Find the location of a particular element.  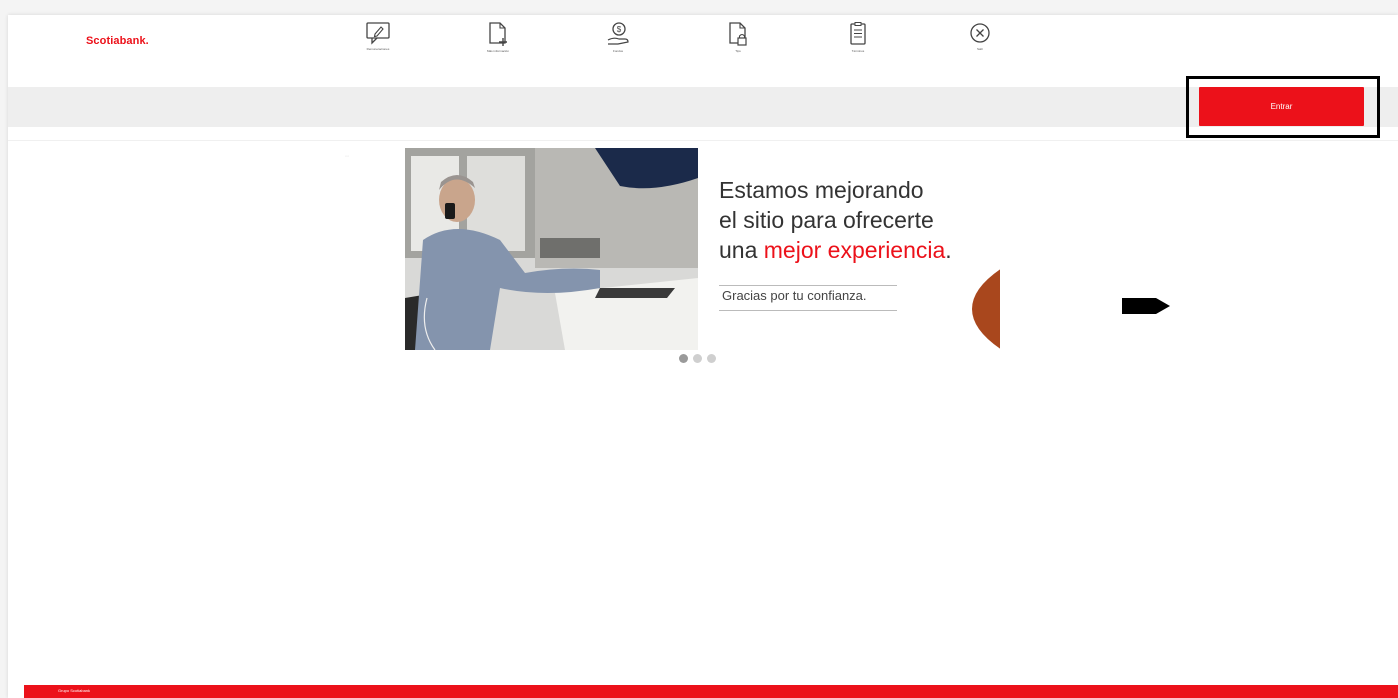

office-photo is located at coordinates (551, 249).